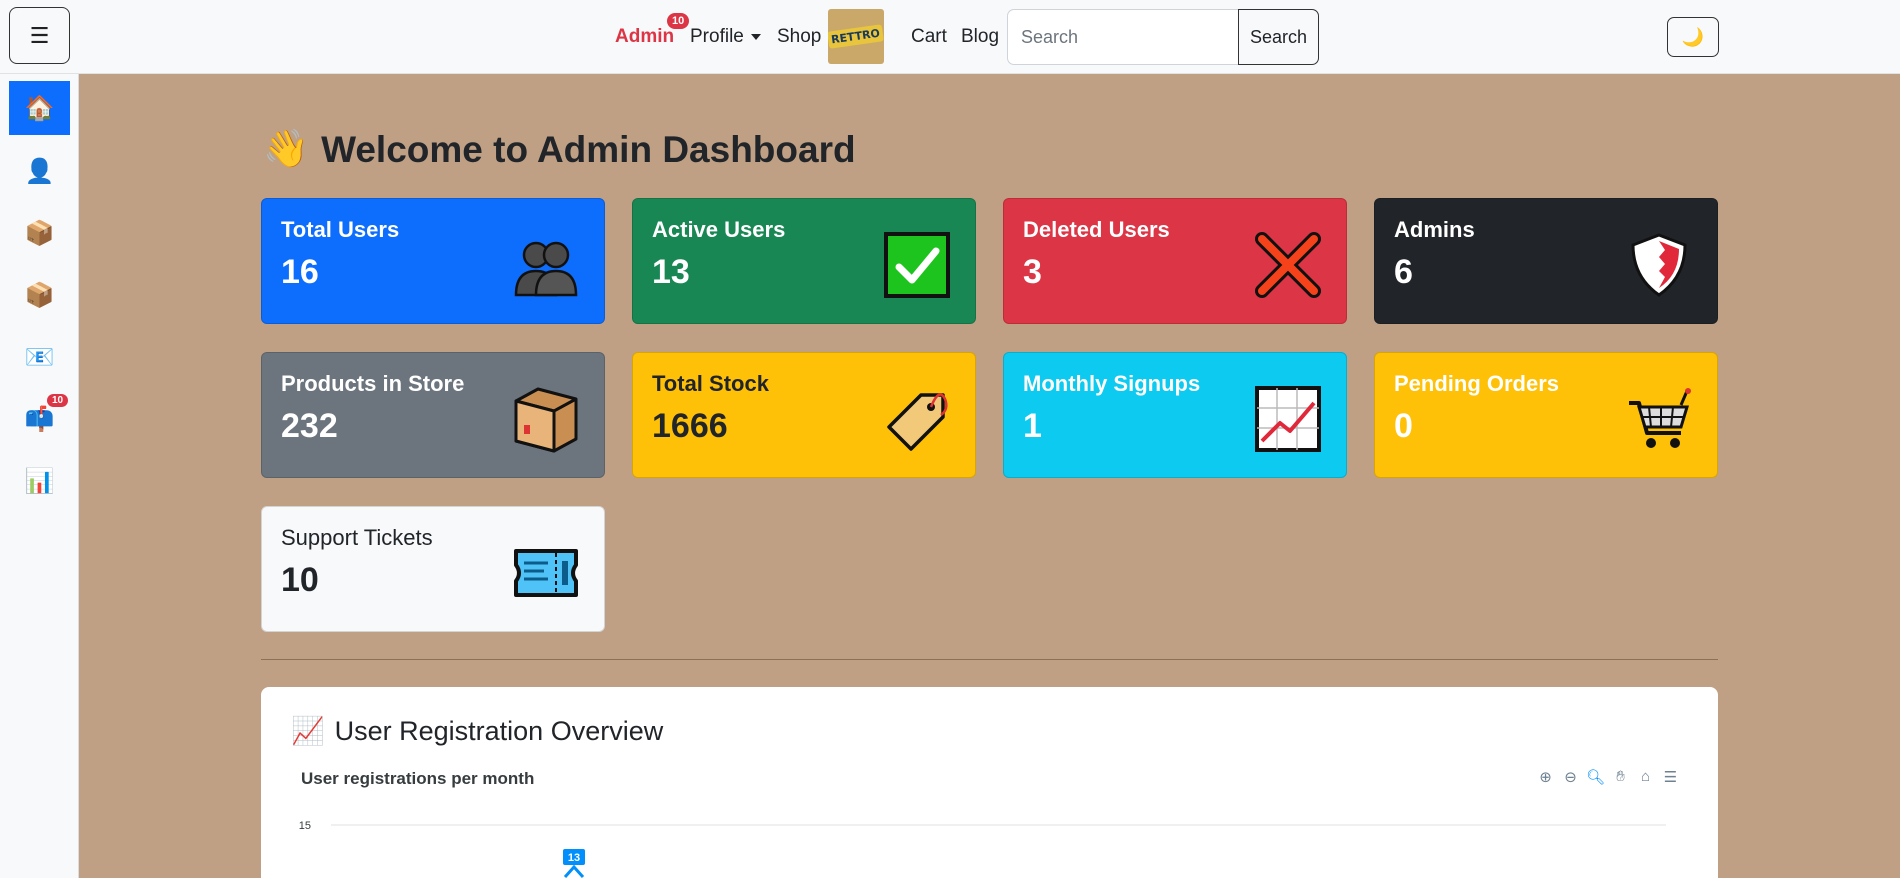 The height and width of the screenshot is (878, 1900). I want to click on chart-data-label: 13, so click(574, 857).